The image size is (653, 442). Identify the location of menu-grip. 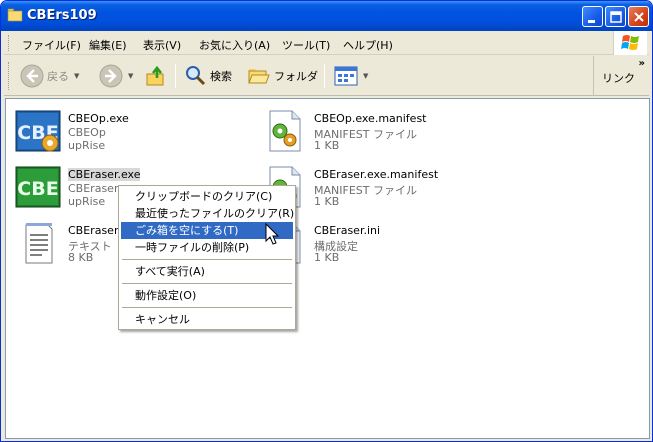
(9, 43).